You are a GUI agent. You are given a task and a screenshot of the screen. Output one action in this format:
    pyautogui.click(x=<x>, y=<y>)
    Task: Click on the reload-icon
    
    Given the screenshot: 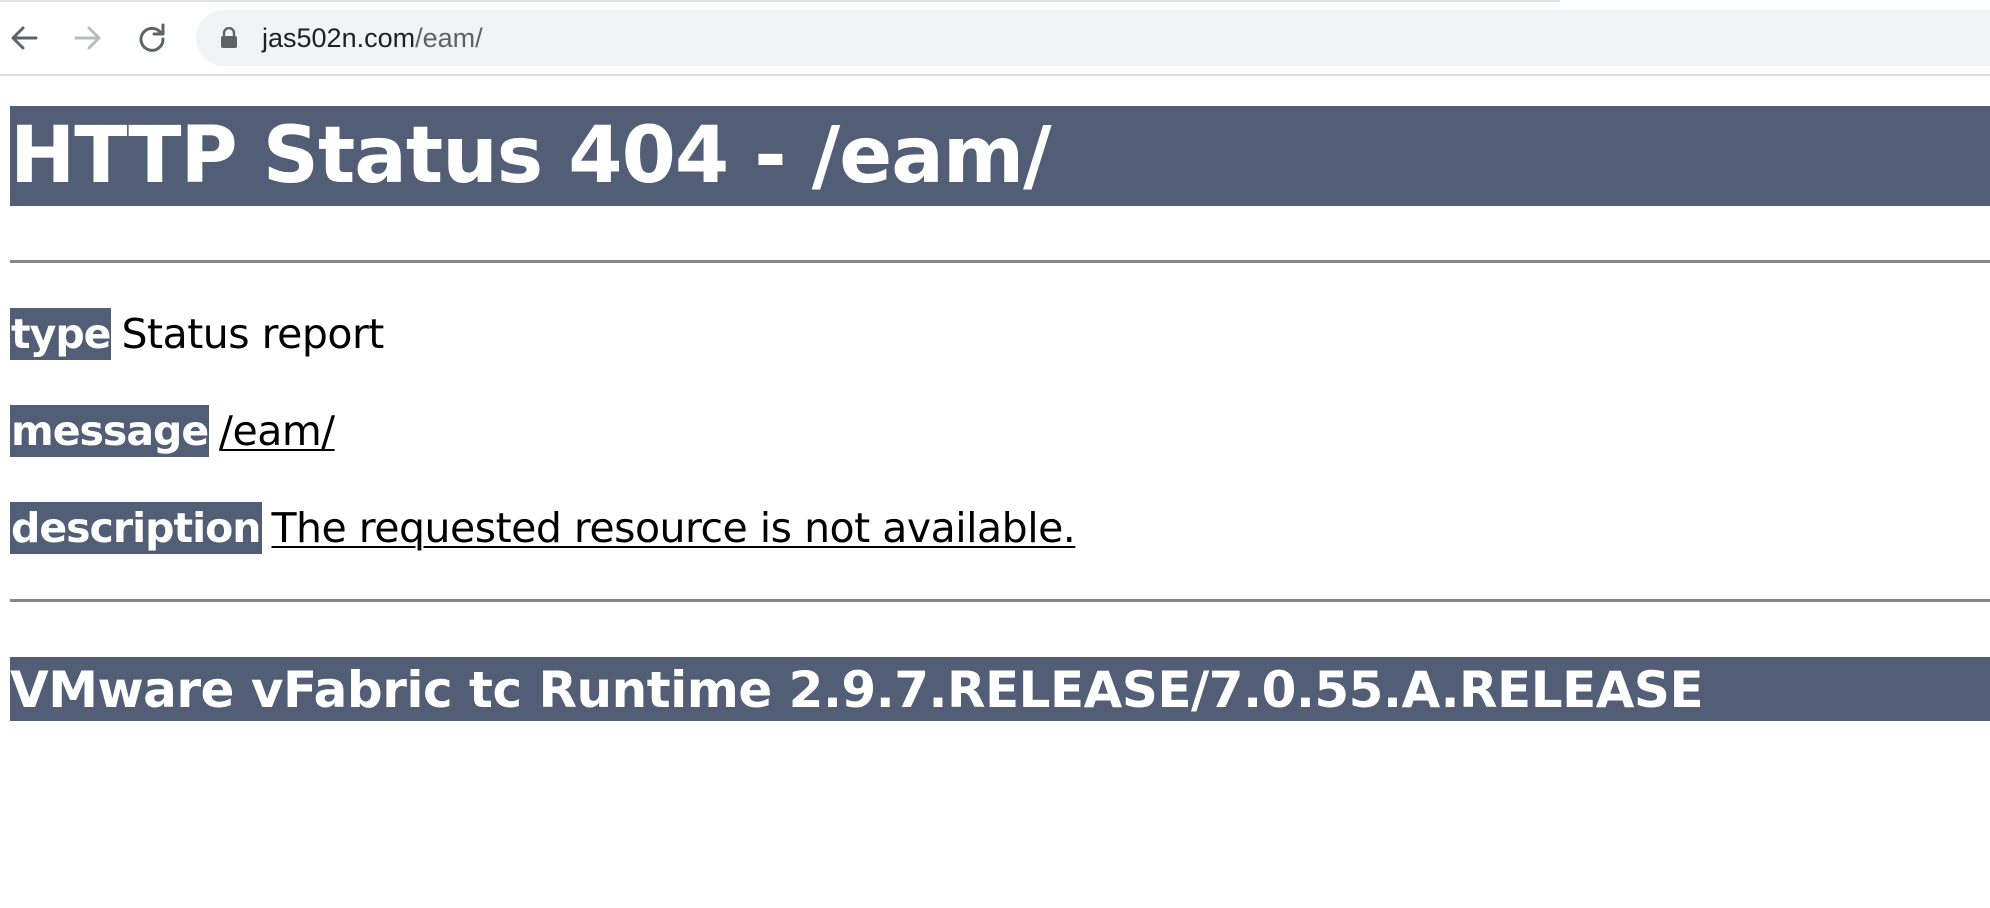 What is the action you would take?
    pyautogui.click(x=152, y=37)
    